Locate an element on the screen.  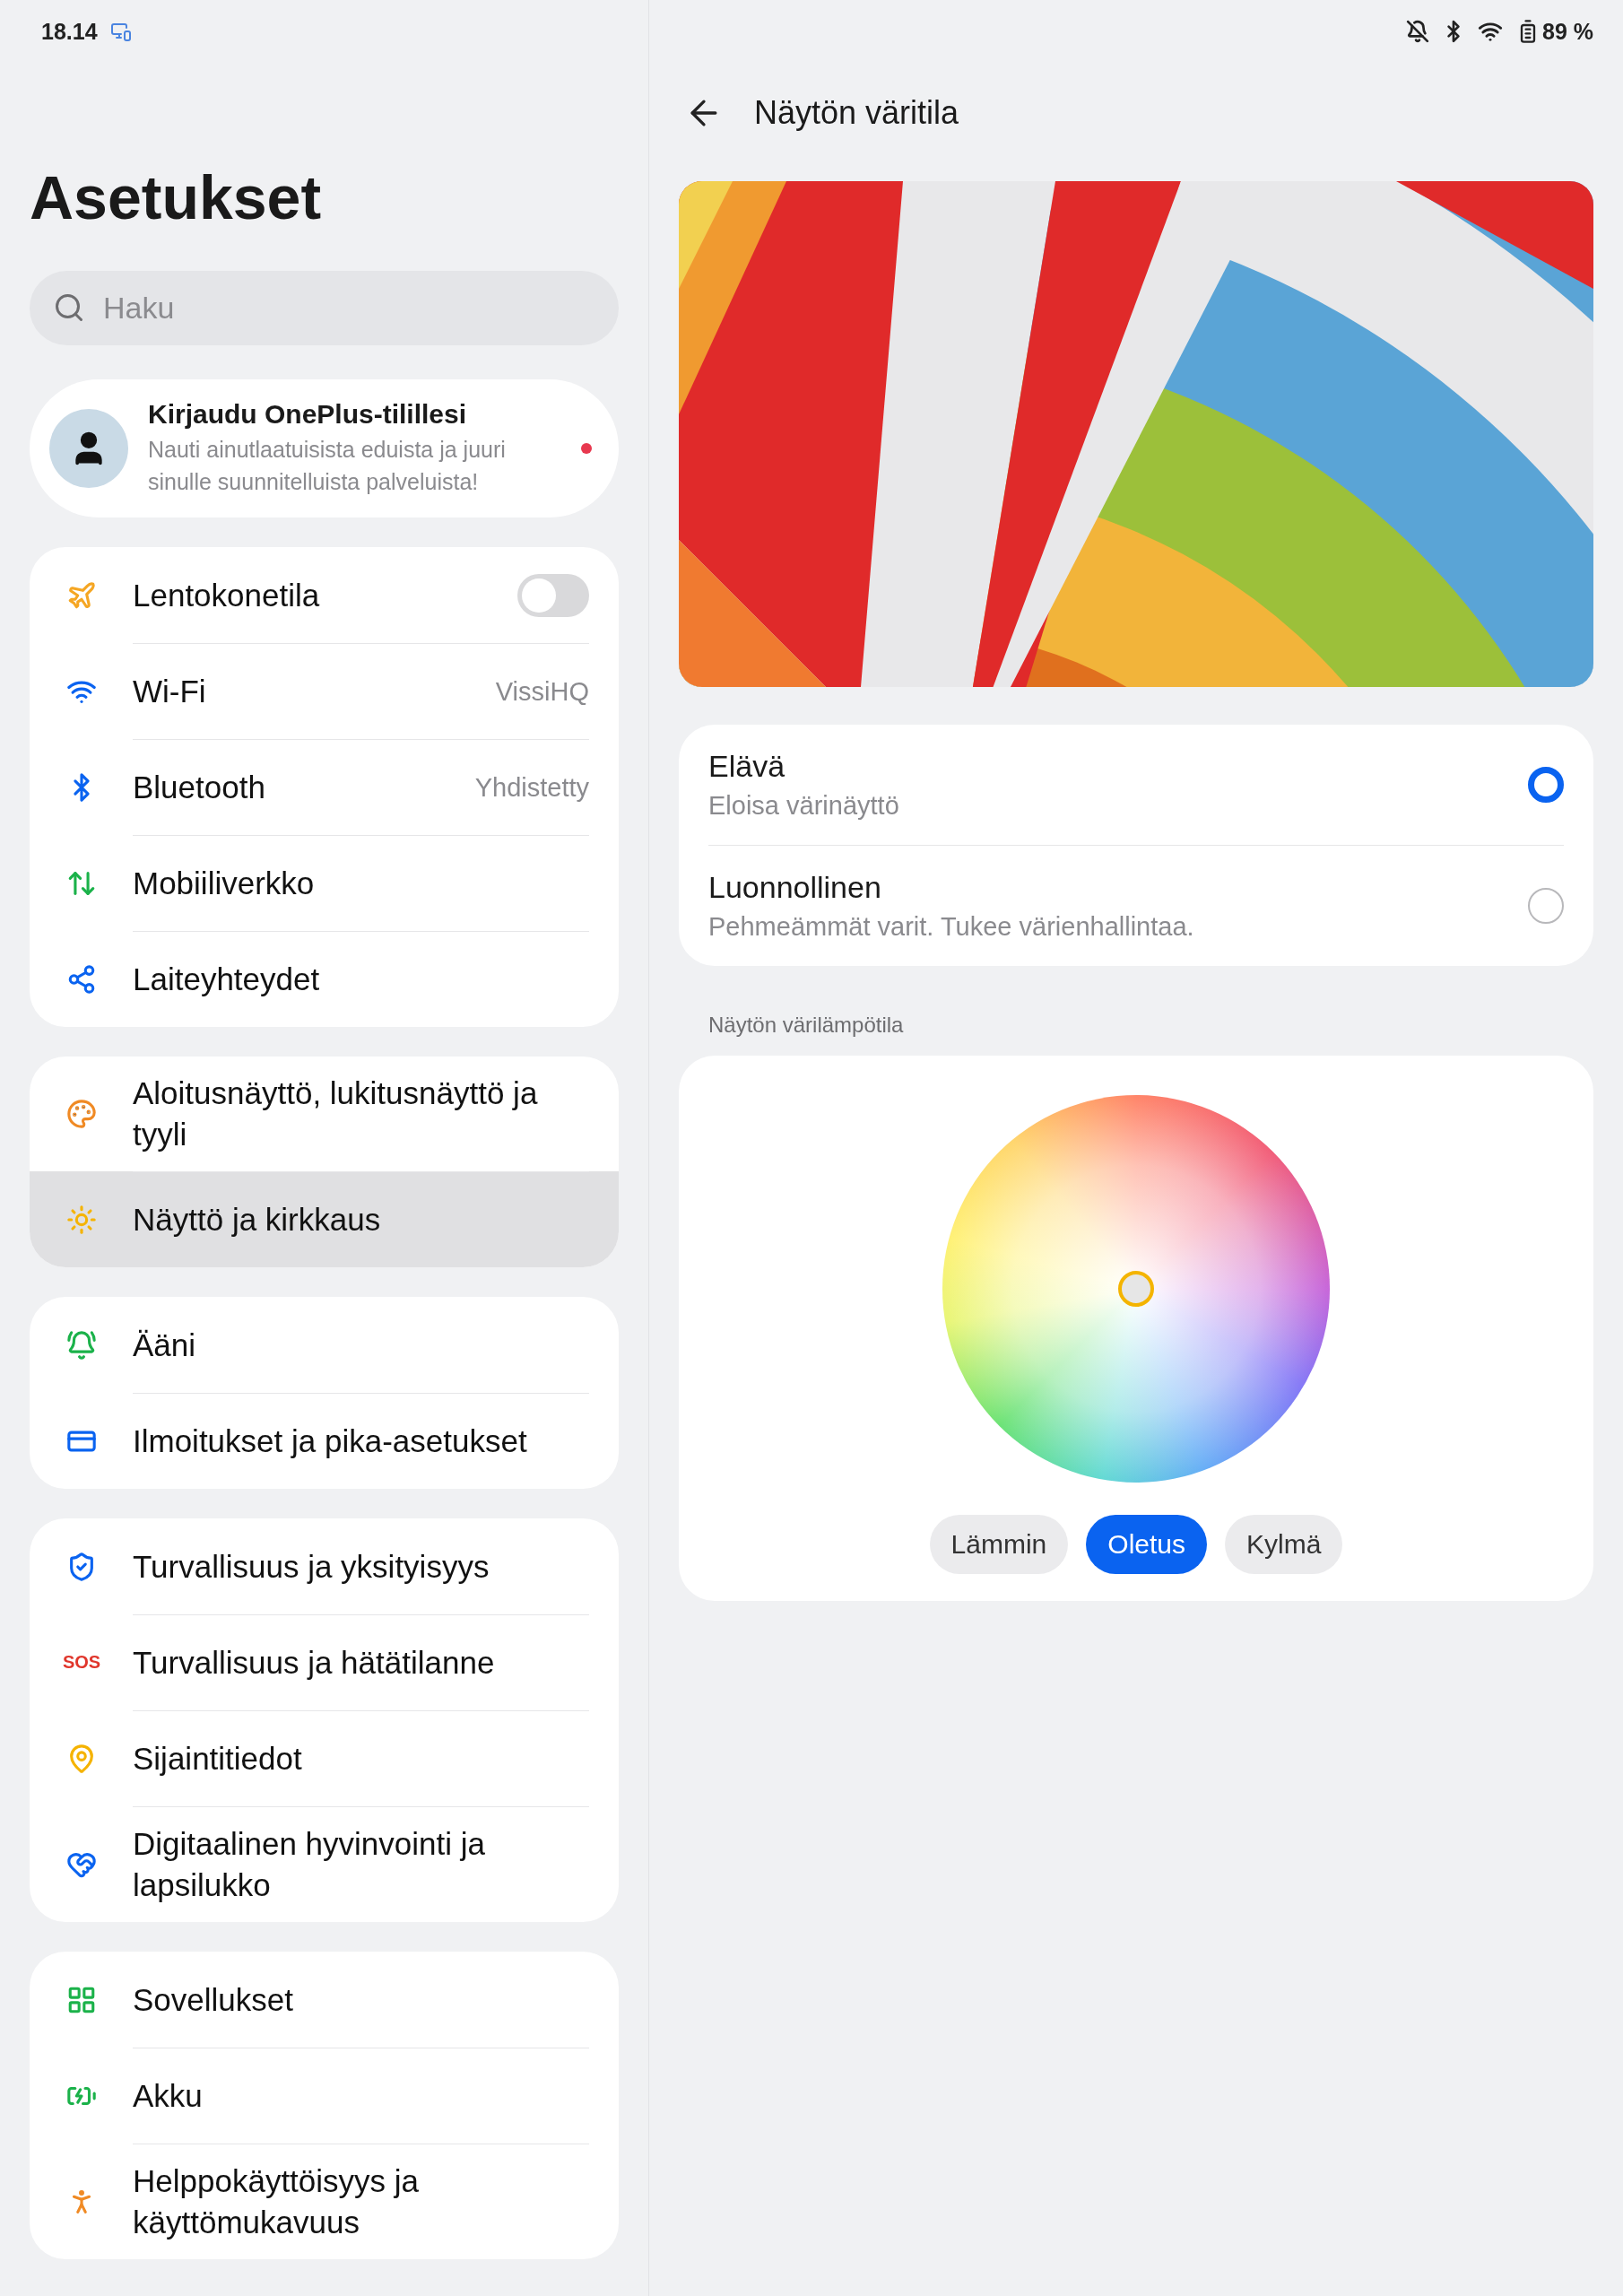
mode-option: Luonnollinen Pehmeämmät varit. Tukee värienhallintaa. is located at coordinates (1136, 905).